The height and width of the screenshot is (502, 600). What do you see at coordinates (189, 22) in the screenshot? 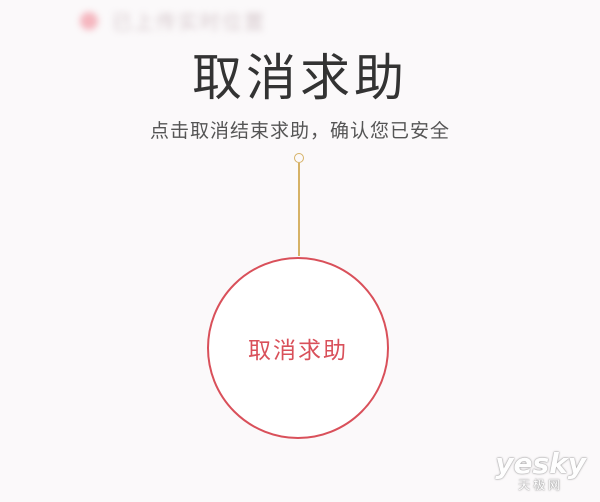
I see `status-text: 已上传实时位置` at bounding box center [189, 22].